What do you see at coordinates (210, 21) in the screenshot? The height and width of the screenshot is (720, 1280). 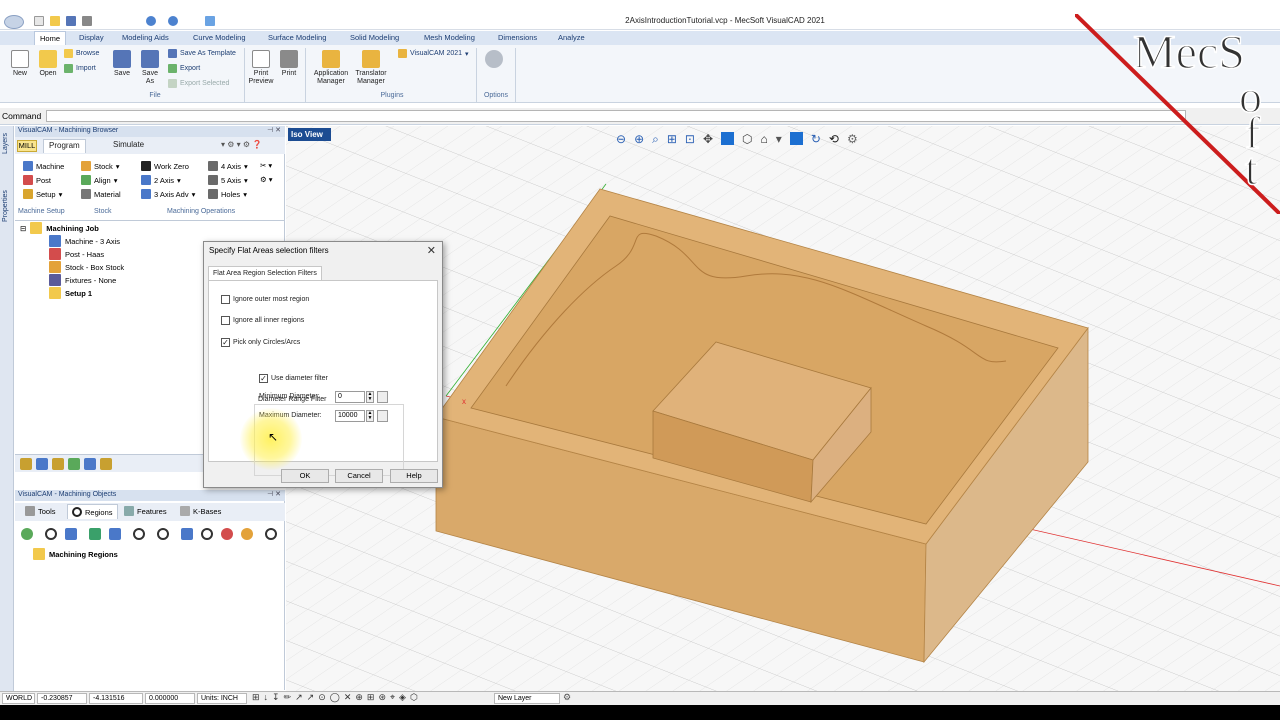 I see `refresh-icon` at bounding box center [210, 21].